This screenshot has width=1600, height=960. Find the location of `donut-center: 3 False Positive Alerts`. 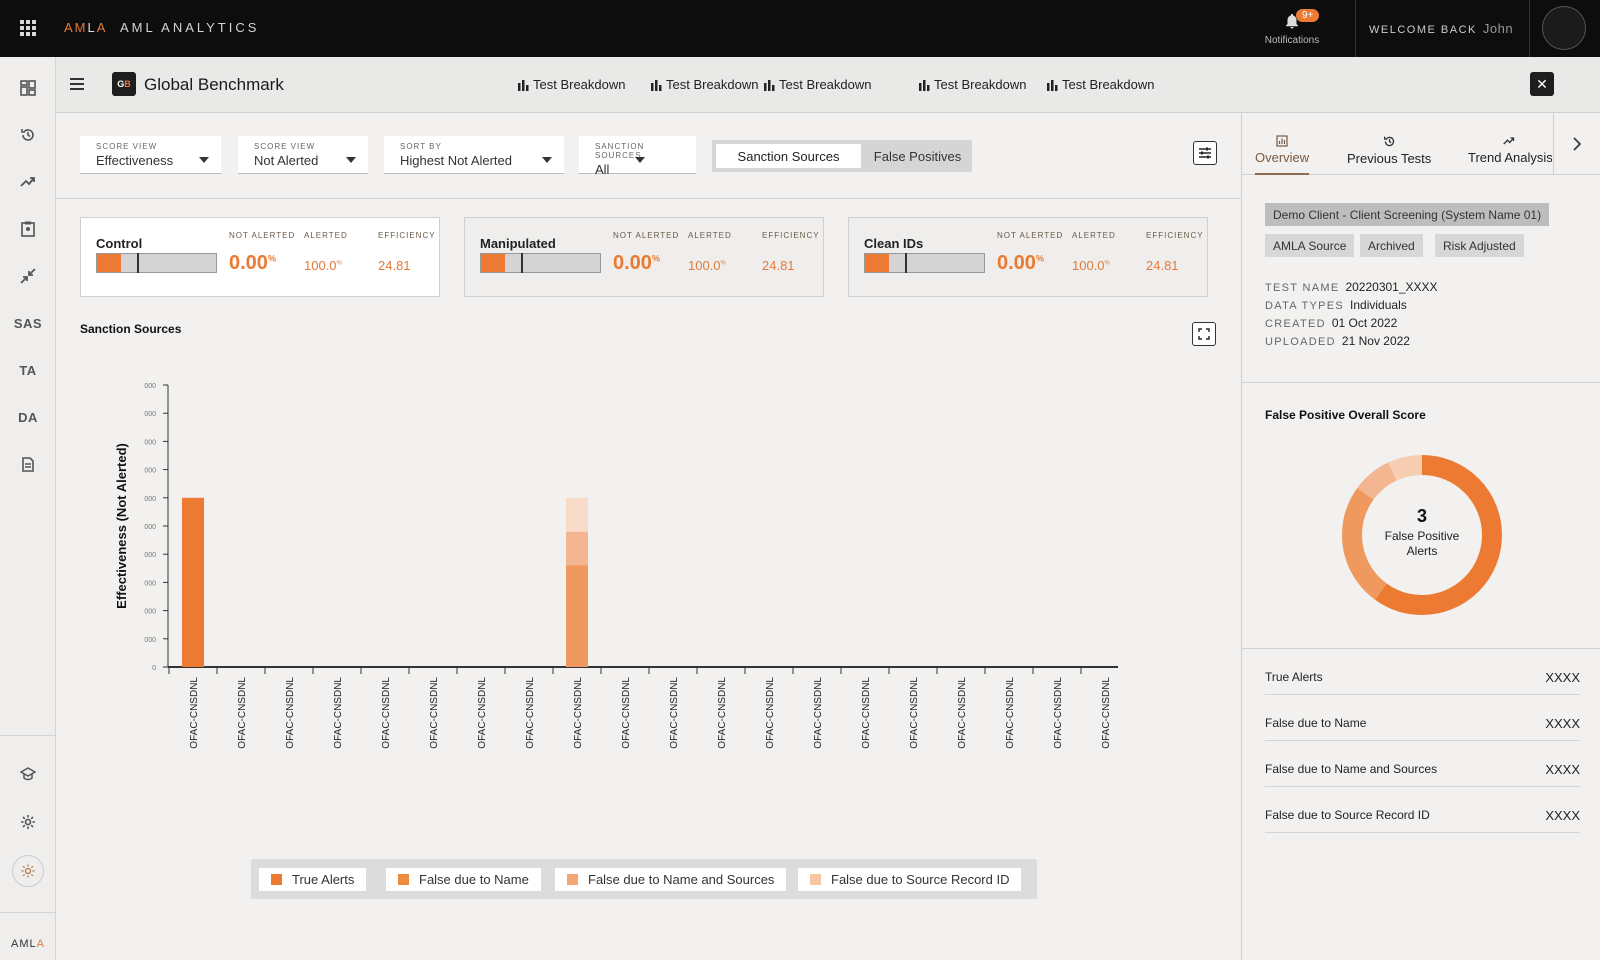

donut-center: 3 False Positive Alerts is located at coordinates (1422, 535).